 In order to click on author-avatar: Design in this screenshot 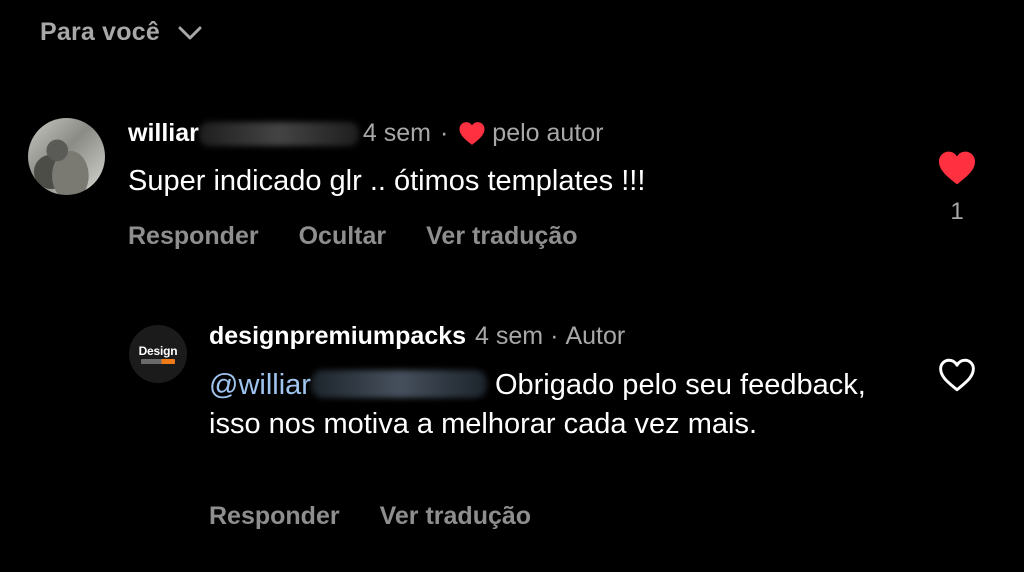, I will do `click(158, 354)`.